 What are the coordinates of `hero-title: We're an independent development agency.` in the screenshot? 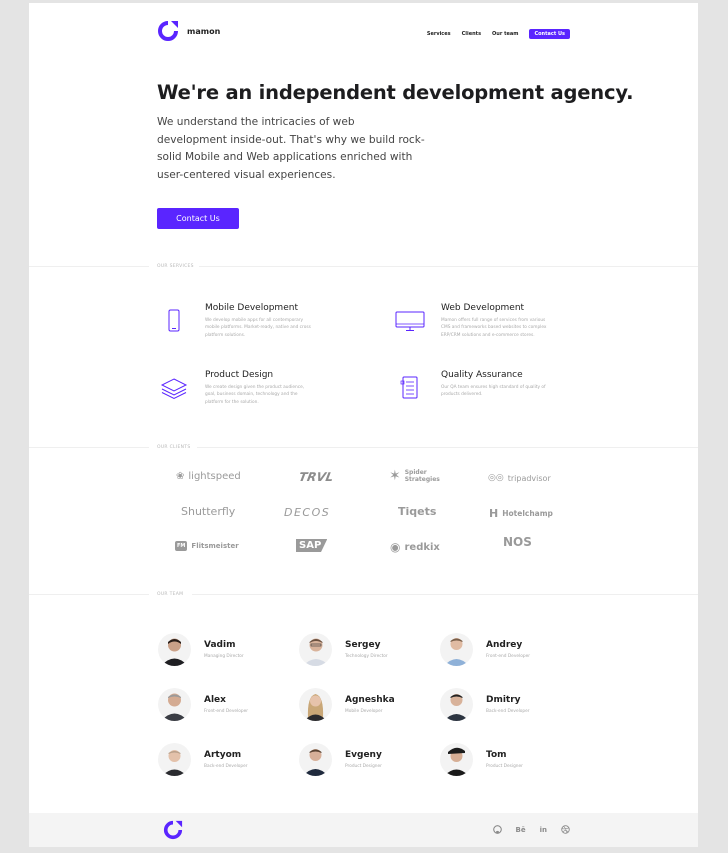 It's located at (395, 92).